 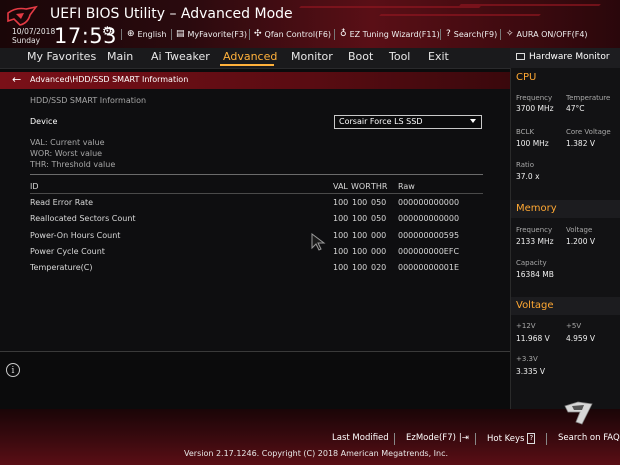 What do you see at coordinates (180, 56) in the screenshot?
I see `tab-ai-tweaker: Ai Tweaker` at bounding box center [180, 56].